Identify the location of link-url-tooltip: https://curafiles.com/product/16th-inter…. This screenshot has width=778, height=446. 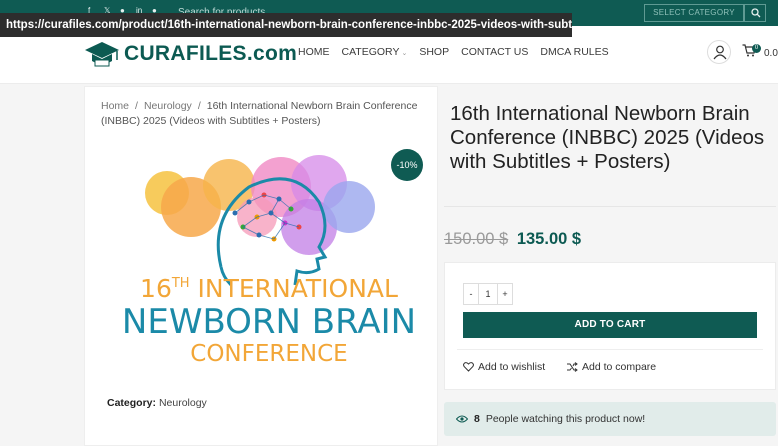
(286, 25).